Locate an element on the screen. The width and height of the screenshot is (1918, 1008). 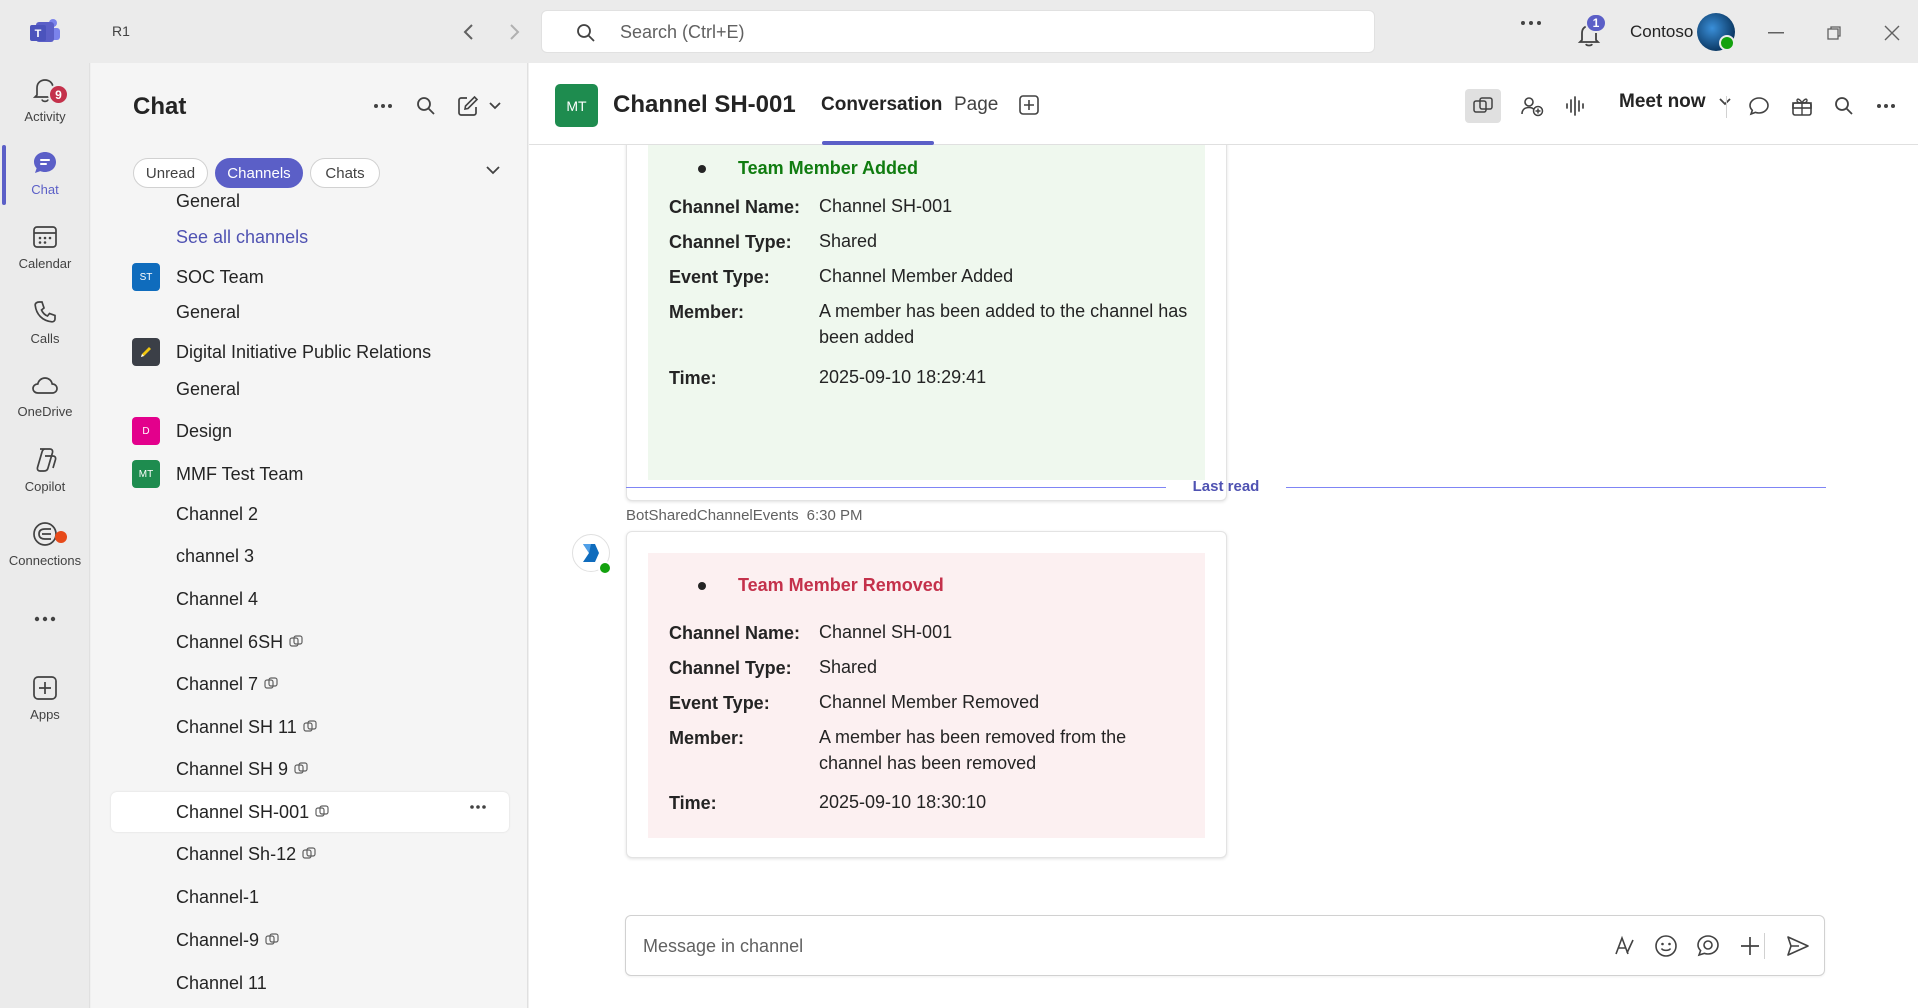
sender-name: BotSharedChannelEvents is located at coordinates (712, 515).